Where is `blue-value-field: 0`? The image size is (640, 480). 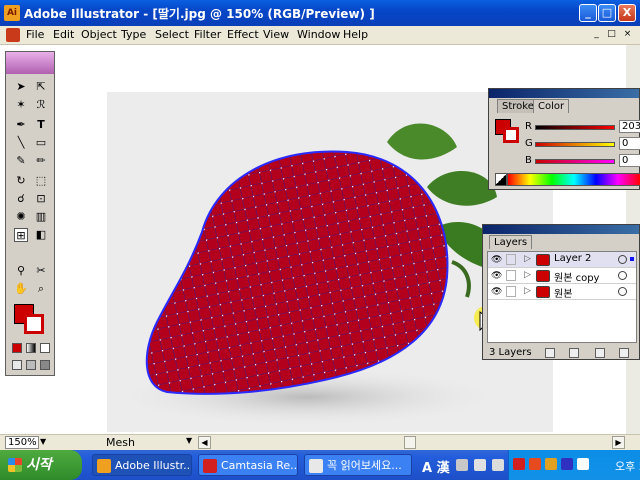
blue-value-field: 0 is located at coordinates (629, 160).